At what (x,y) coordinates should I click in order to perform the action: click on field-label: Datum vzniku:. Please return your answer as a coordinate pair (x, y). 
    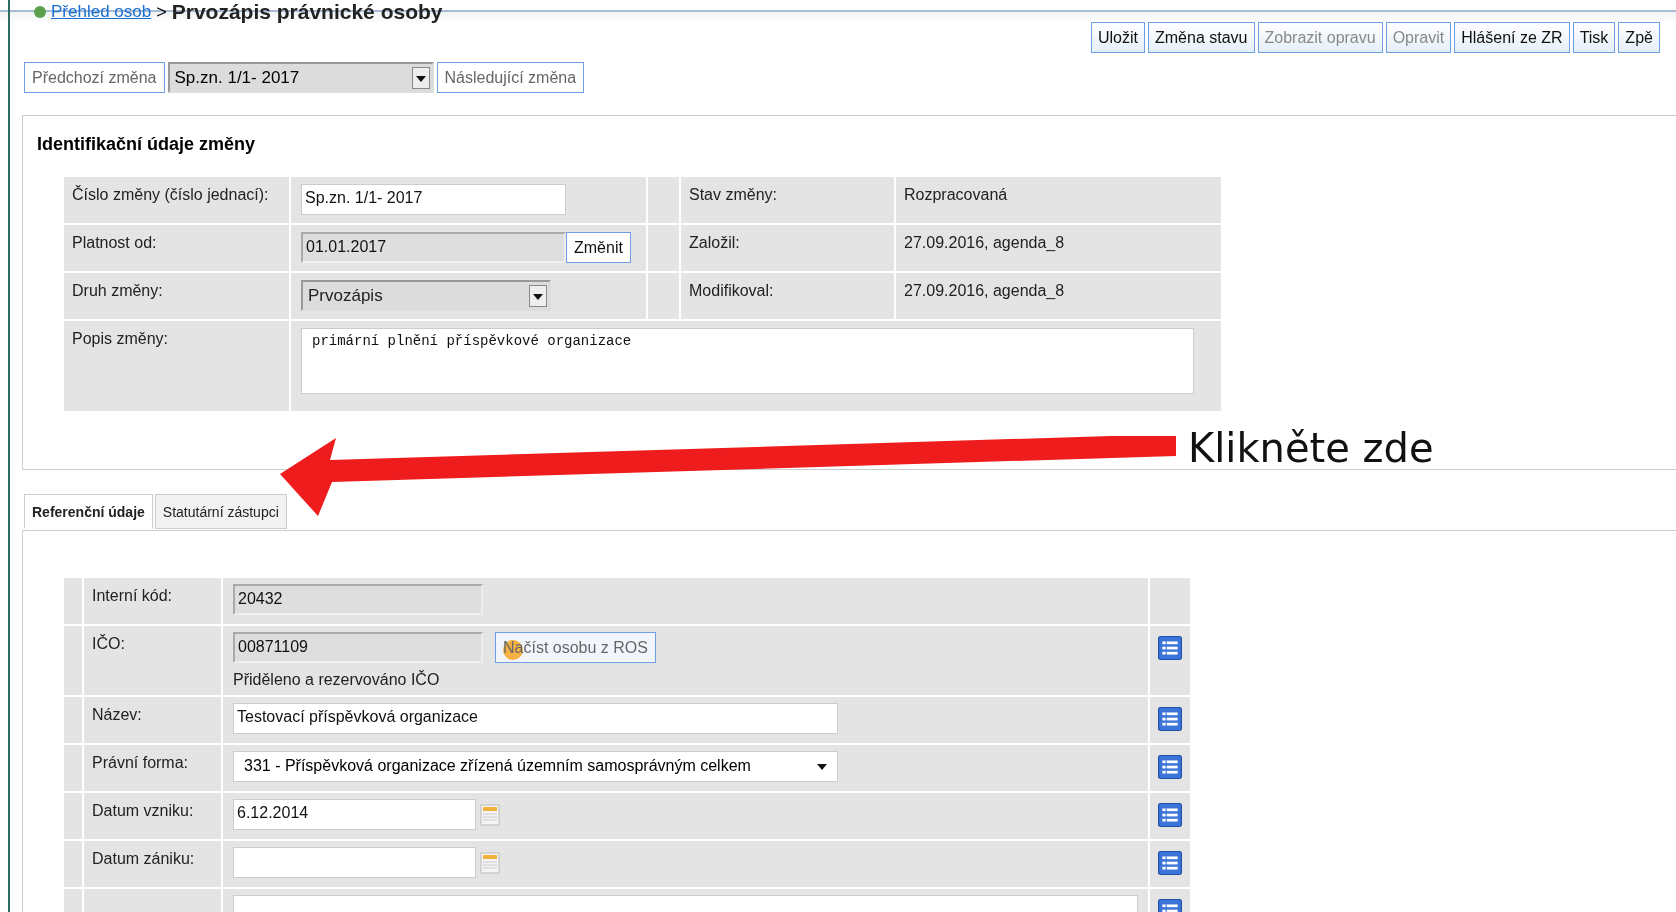
    Looking at the image, I should click on (152, 816).